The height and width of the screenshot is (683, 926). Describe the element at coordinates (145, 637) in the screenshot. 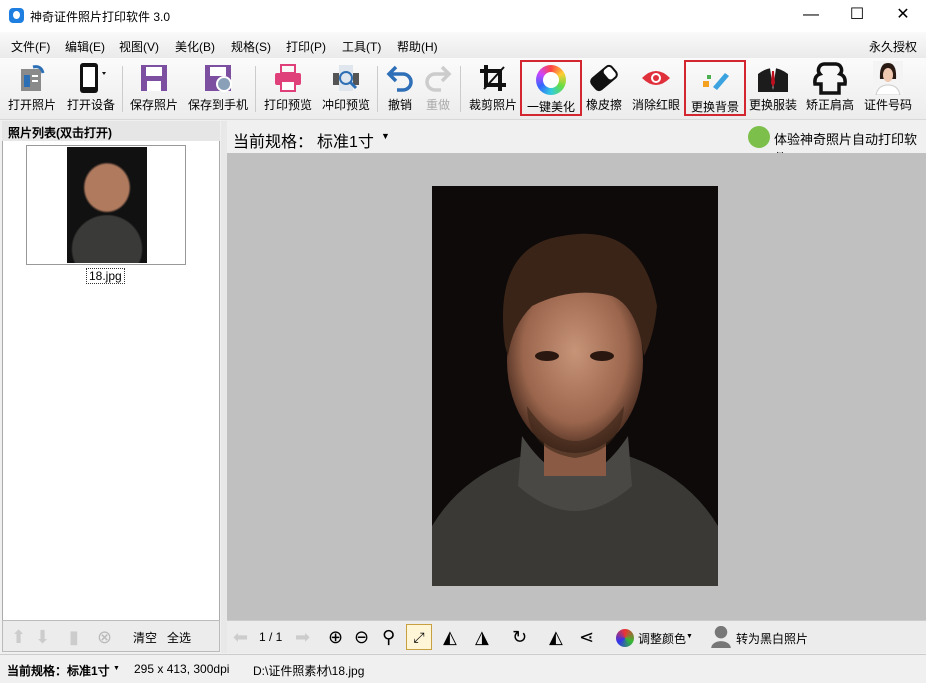

I see `clear-button: 清空` at that location.